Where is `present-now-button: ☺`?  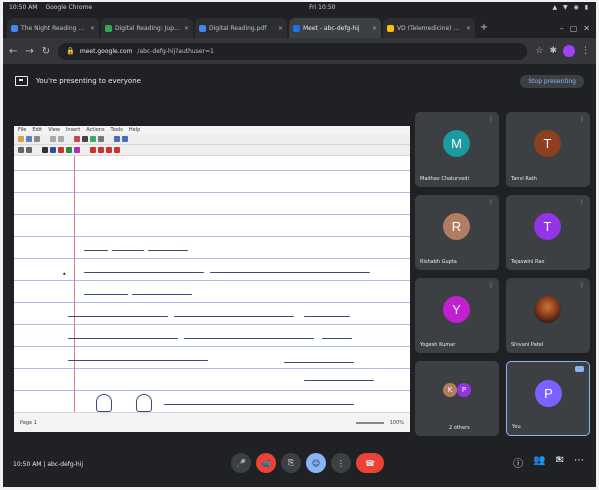
present-now-button: ☺ is located at coordinates (316, 463).